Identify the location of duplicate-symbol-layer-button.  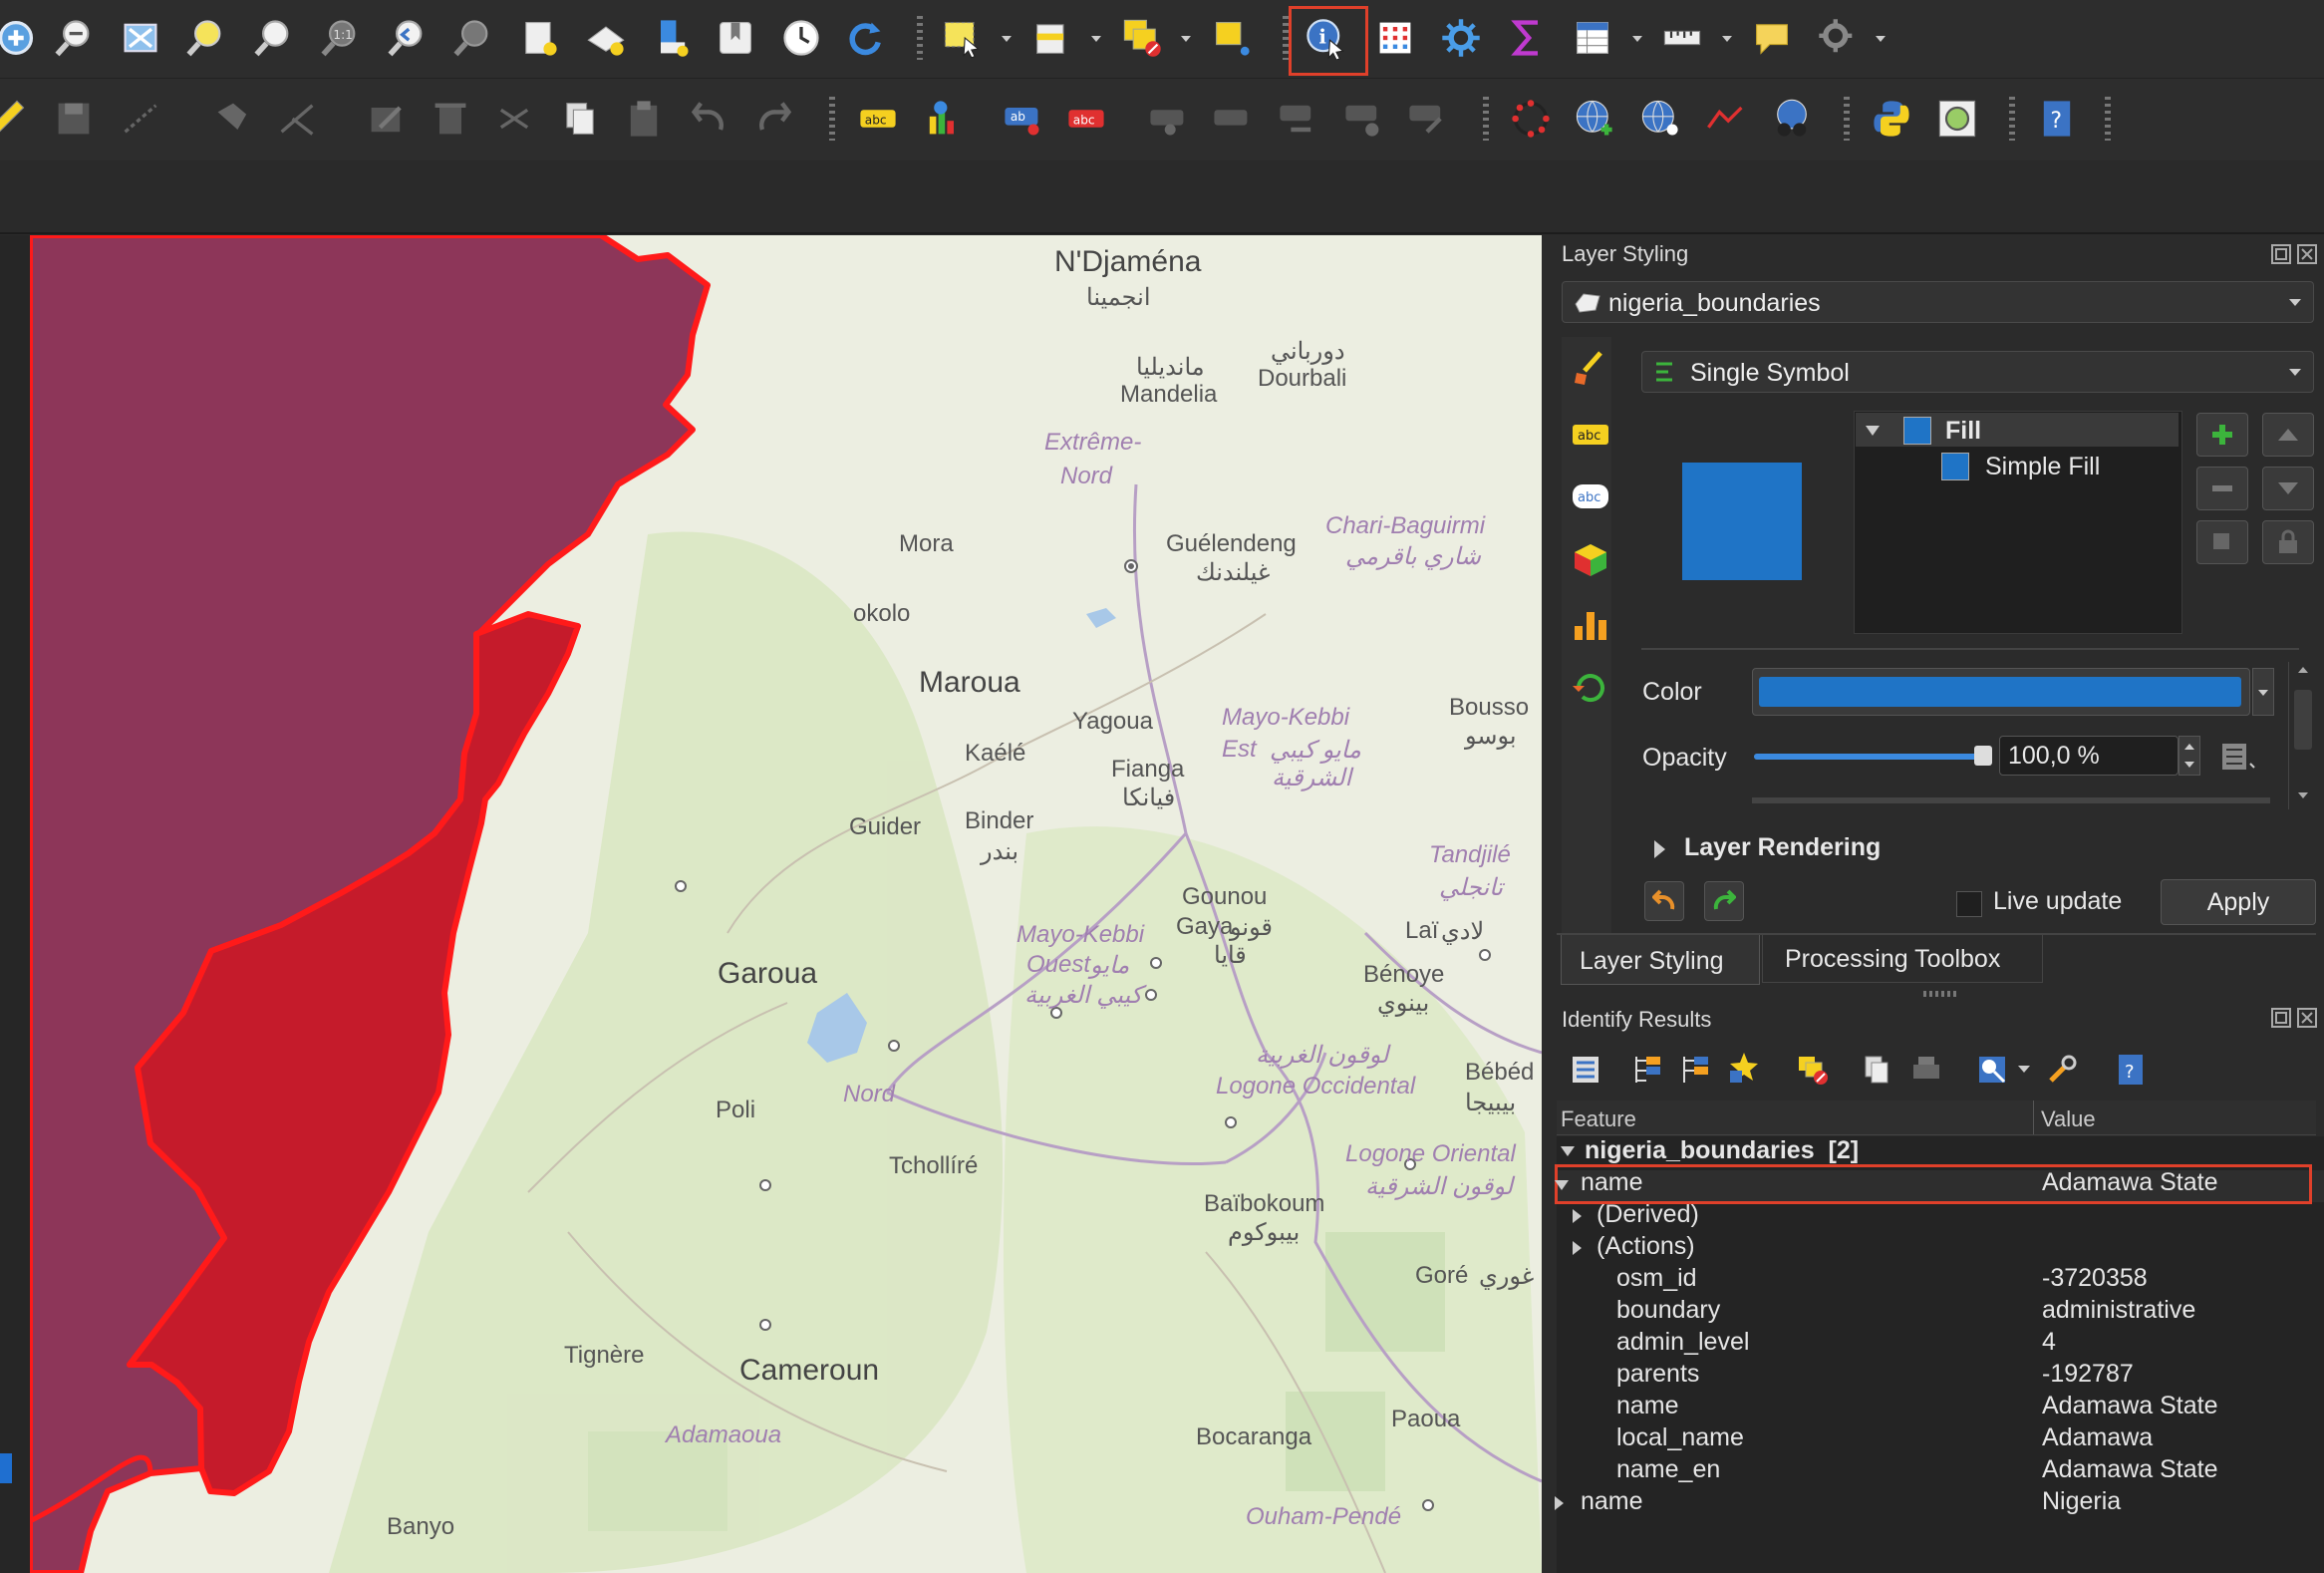
(2222, 542).